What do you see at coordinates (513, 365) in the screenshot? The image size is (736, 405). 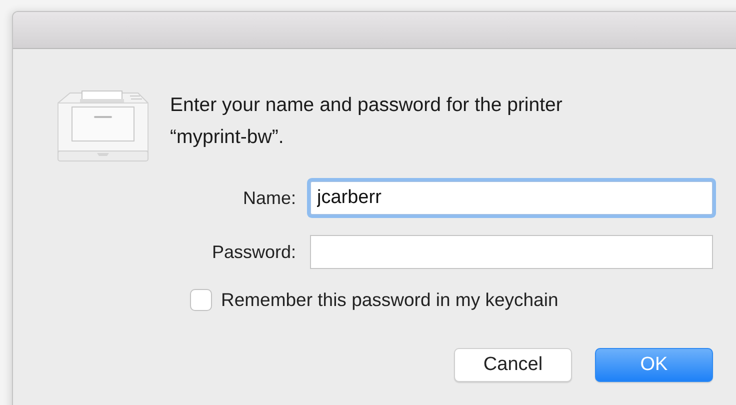 I see `cancel-button: Cancel` at bounding box center [513, 365].